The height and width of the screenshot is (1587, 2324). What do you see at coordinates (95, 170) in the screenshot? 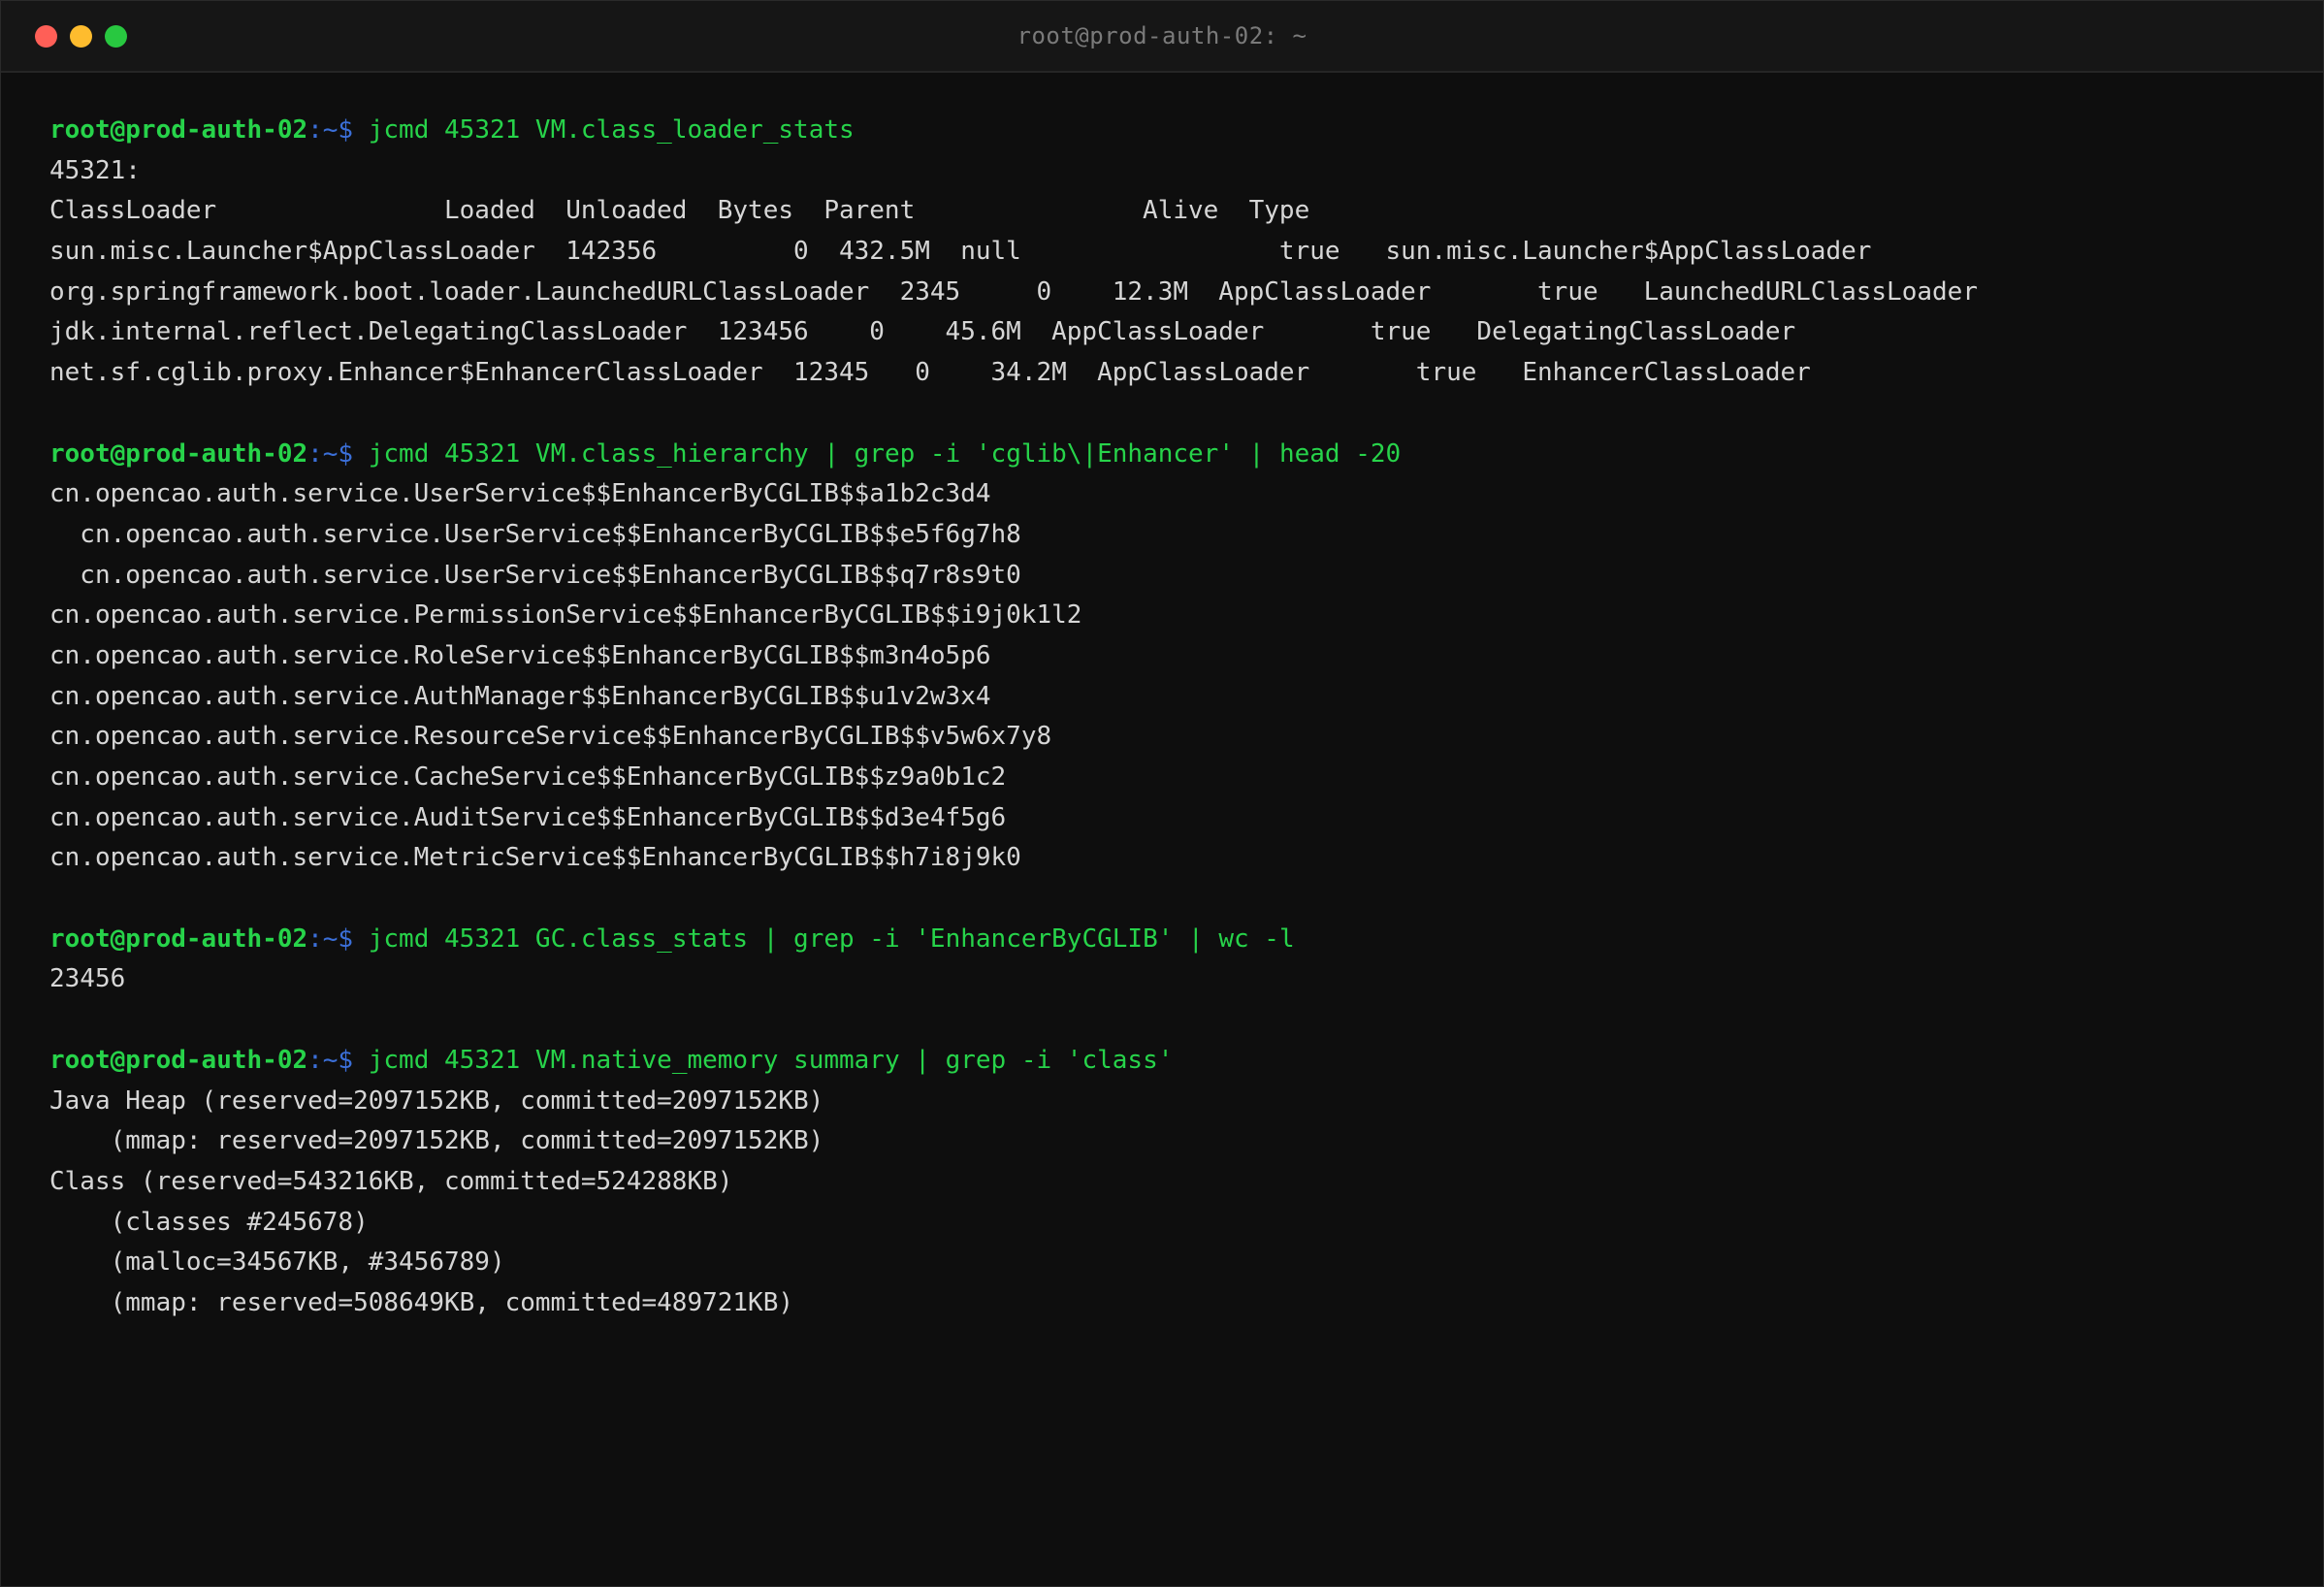
I see `output-line: 45321:` at bounding box center [95, 170].